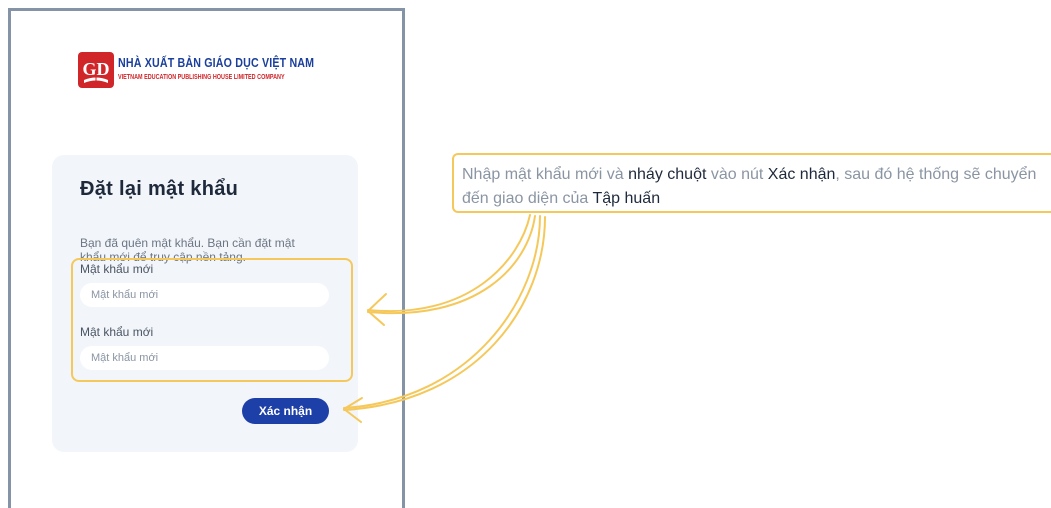 The width and height of the screenshot is (1051, 508). Describe the element at coordinates (377, 309) in the screenshot. I see `arrow-head-fields` at that location.